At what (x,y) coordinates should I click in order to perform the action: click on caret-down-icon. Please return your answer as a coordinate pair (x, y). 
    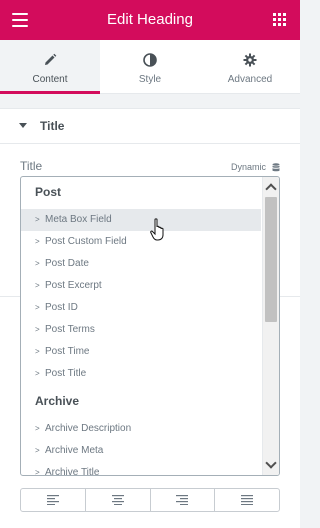
    Looking at the image, I should click on (23, 125).